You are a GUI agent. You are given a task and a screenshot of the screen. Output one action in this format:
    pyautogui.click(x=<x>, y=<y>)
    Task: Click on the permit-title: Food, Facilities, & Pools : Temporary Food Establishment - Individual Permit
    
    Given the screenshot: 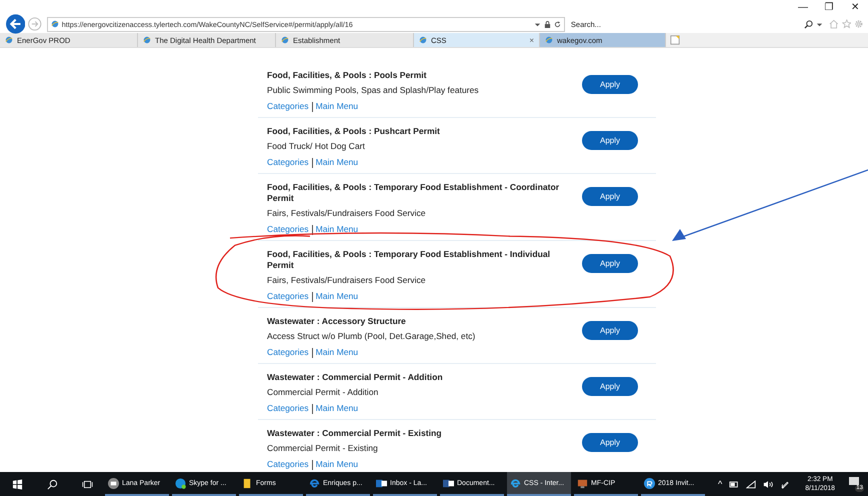 What is the action you would take?
    pyautogui.click(x=409, y=260)
    